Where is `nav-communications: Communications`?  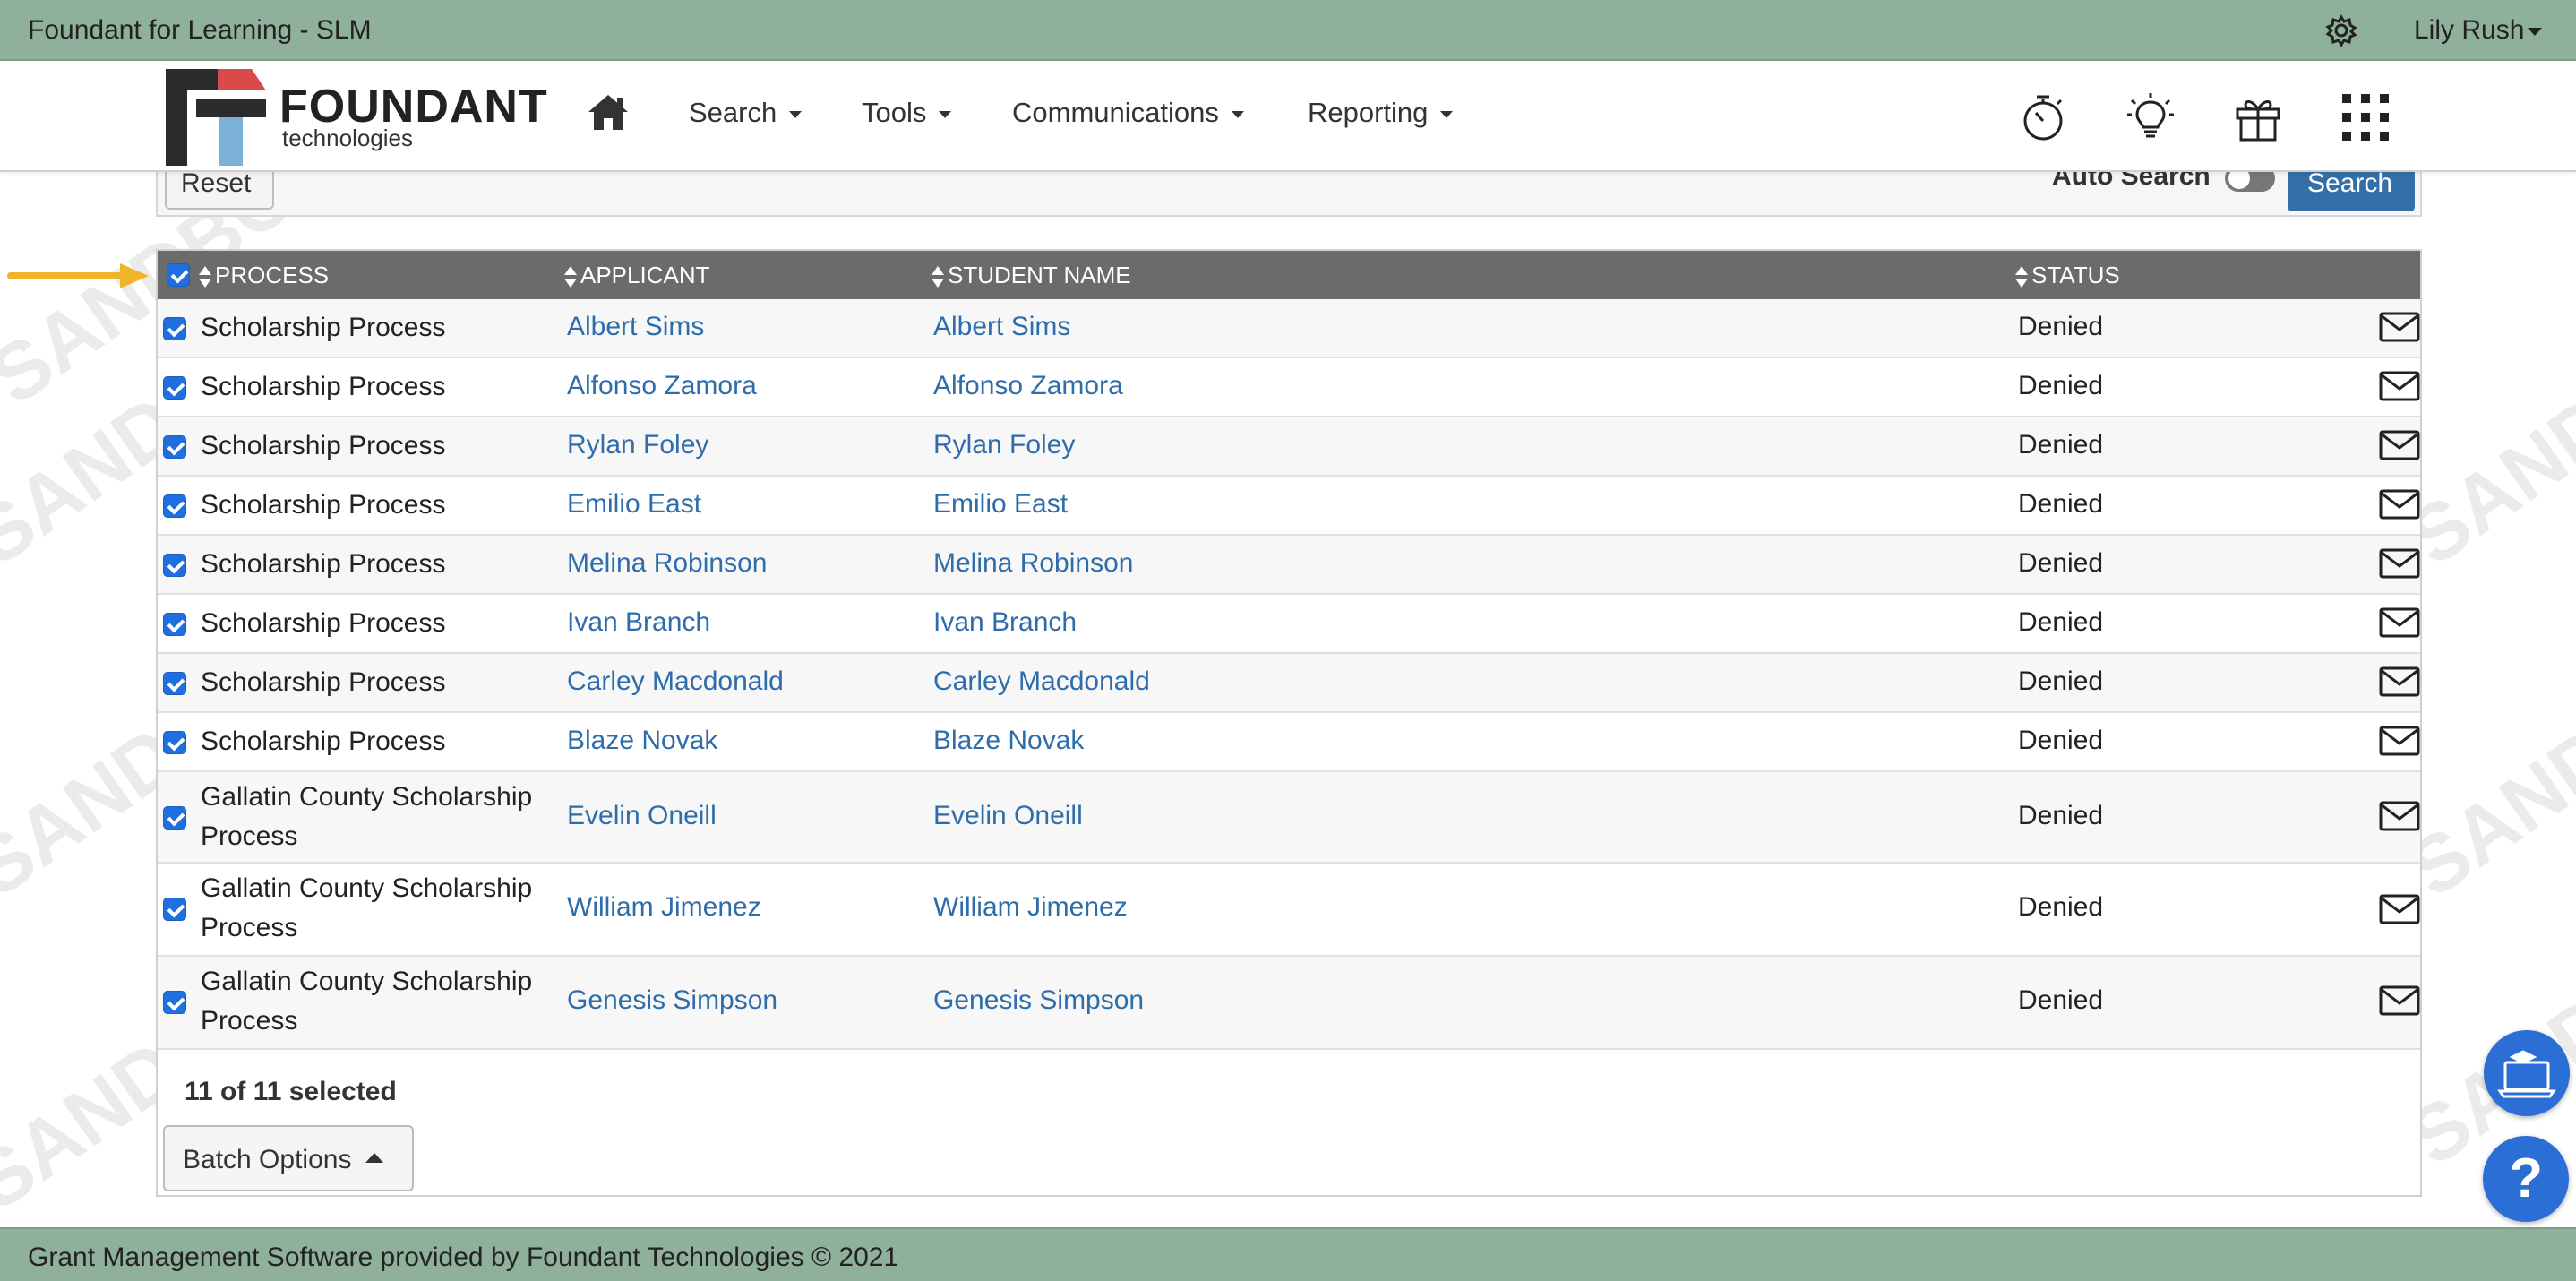 nav-communications: Communications is located at coordinates (1128, 113).